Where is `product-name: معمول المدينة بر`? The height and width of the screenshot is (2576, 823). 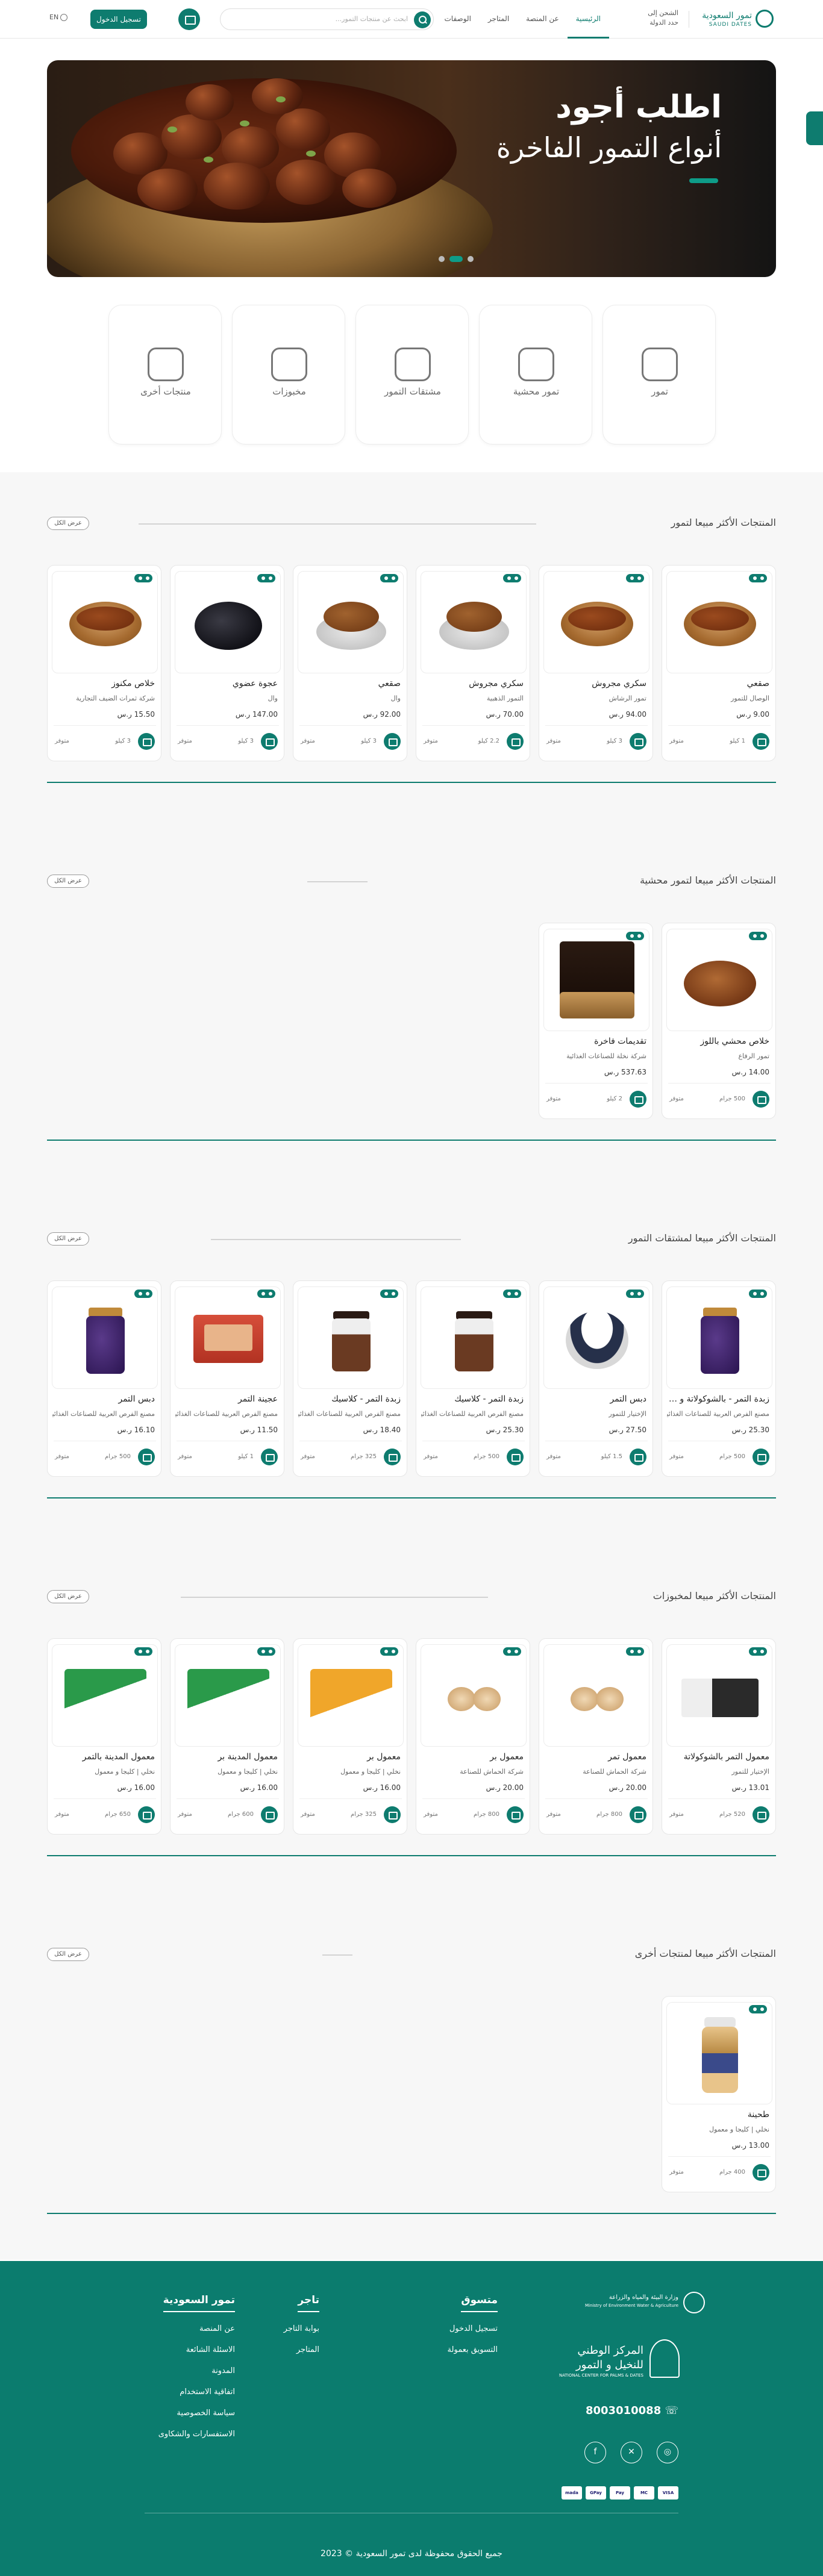 product-name: معمول المدينة بر is located at coordinates (226, 1757).